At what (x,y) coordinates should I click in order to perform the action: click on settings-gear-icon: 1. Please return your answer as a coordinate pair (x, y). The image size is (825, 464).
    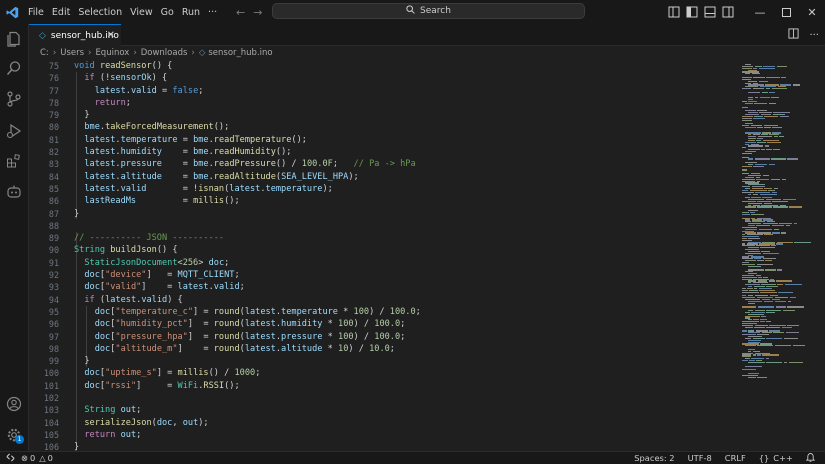
    Looking at the image, I should click on (14, 435).